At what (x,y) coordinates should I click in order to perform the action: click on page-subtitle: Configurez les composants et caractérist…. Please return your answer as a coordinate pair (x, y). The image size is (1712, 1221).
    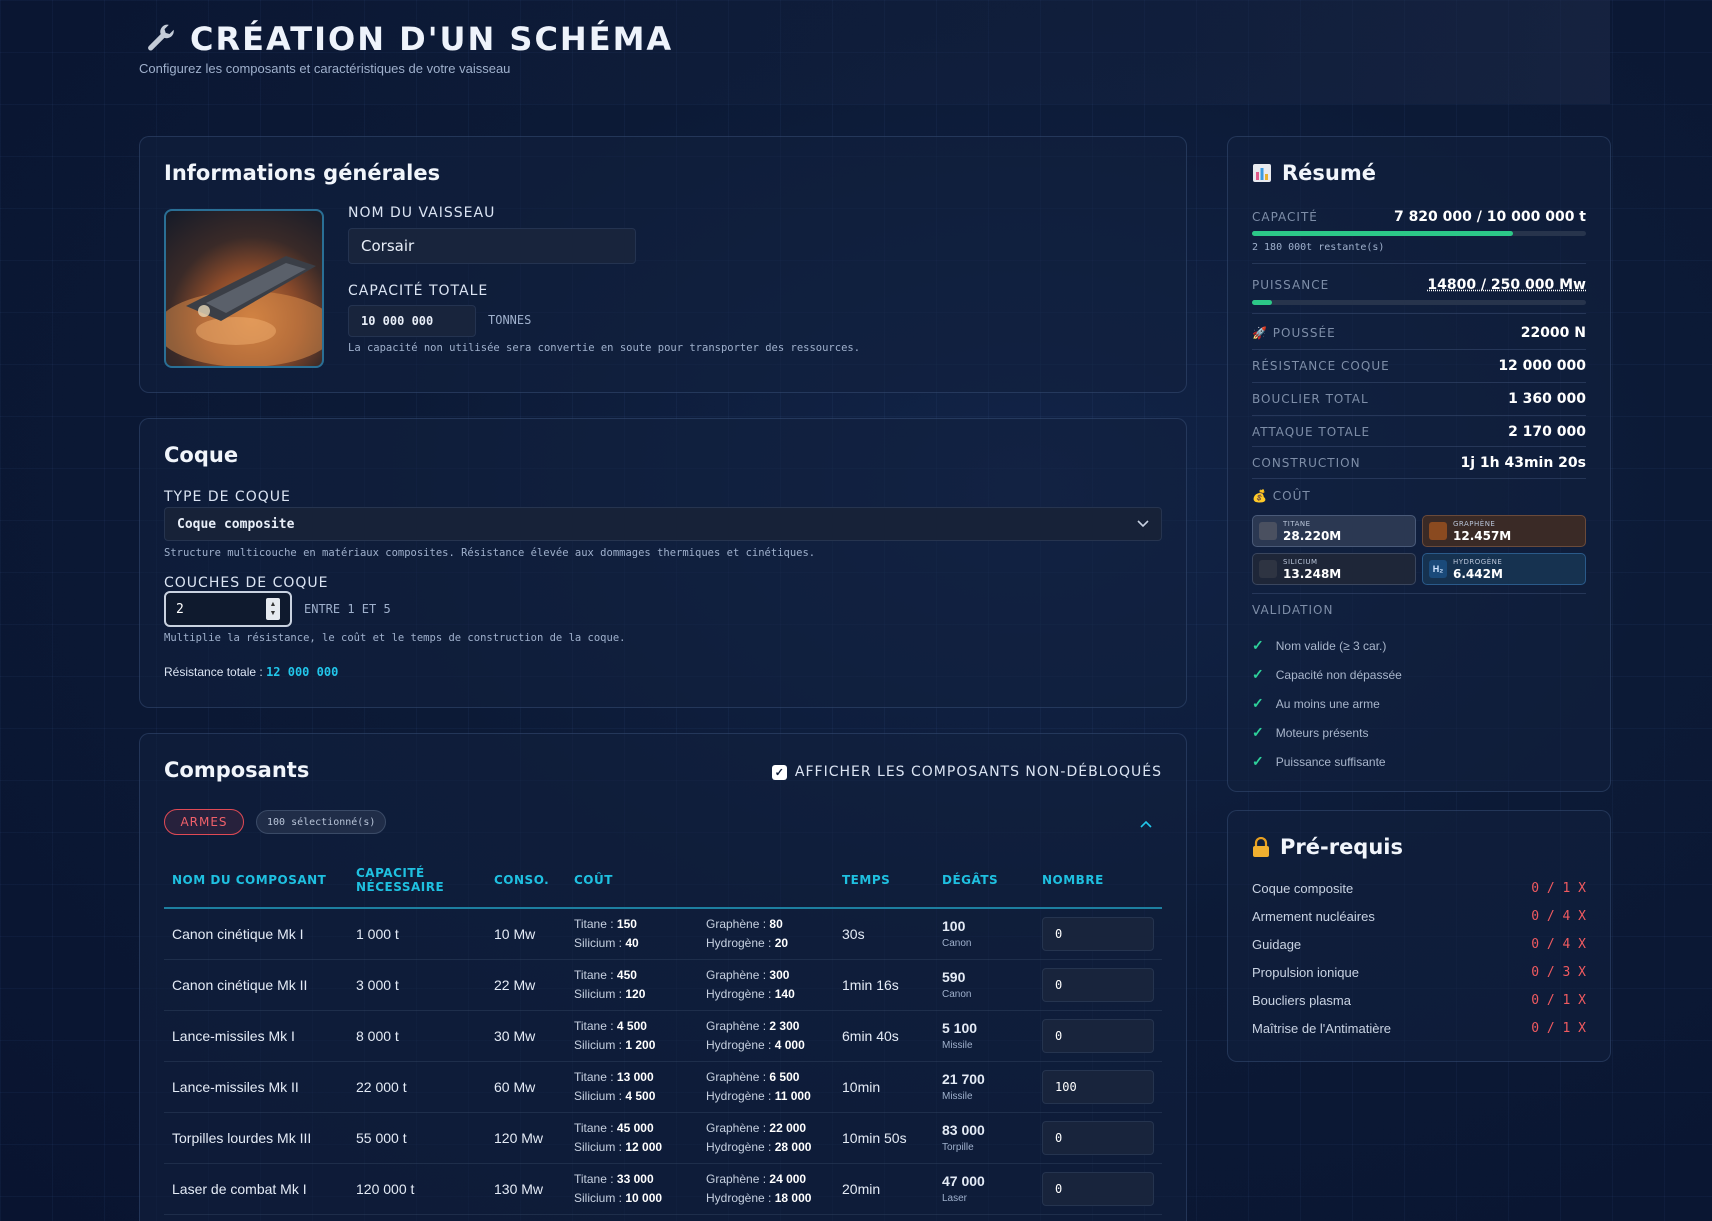
    Looking at the image, I should click on (325, 68).